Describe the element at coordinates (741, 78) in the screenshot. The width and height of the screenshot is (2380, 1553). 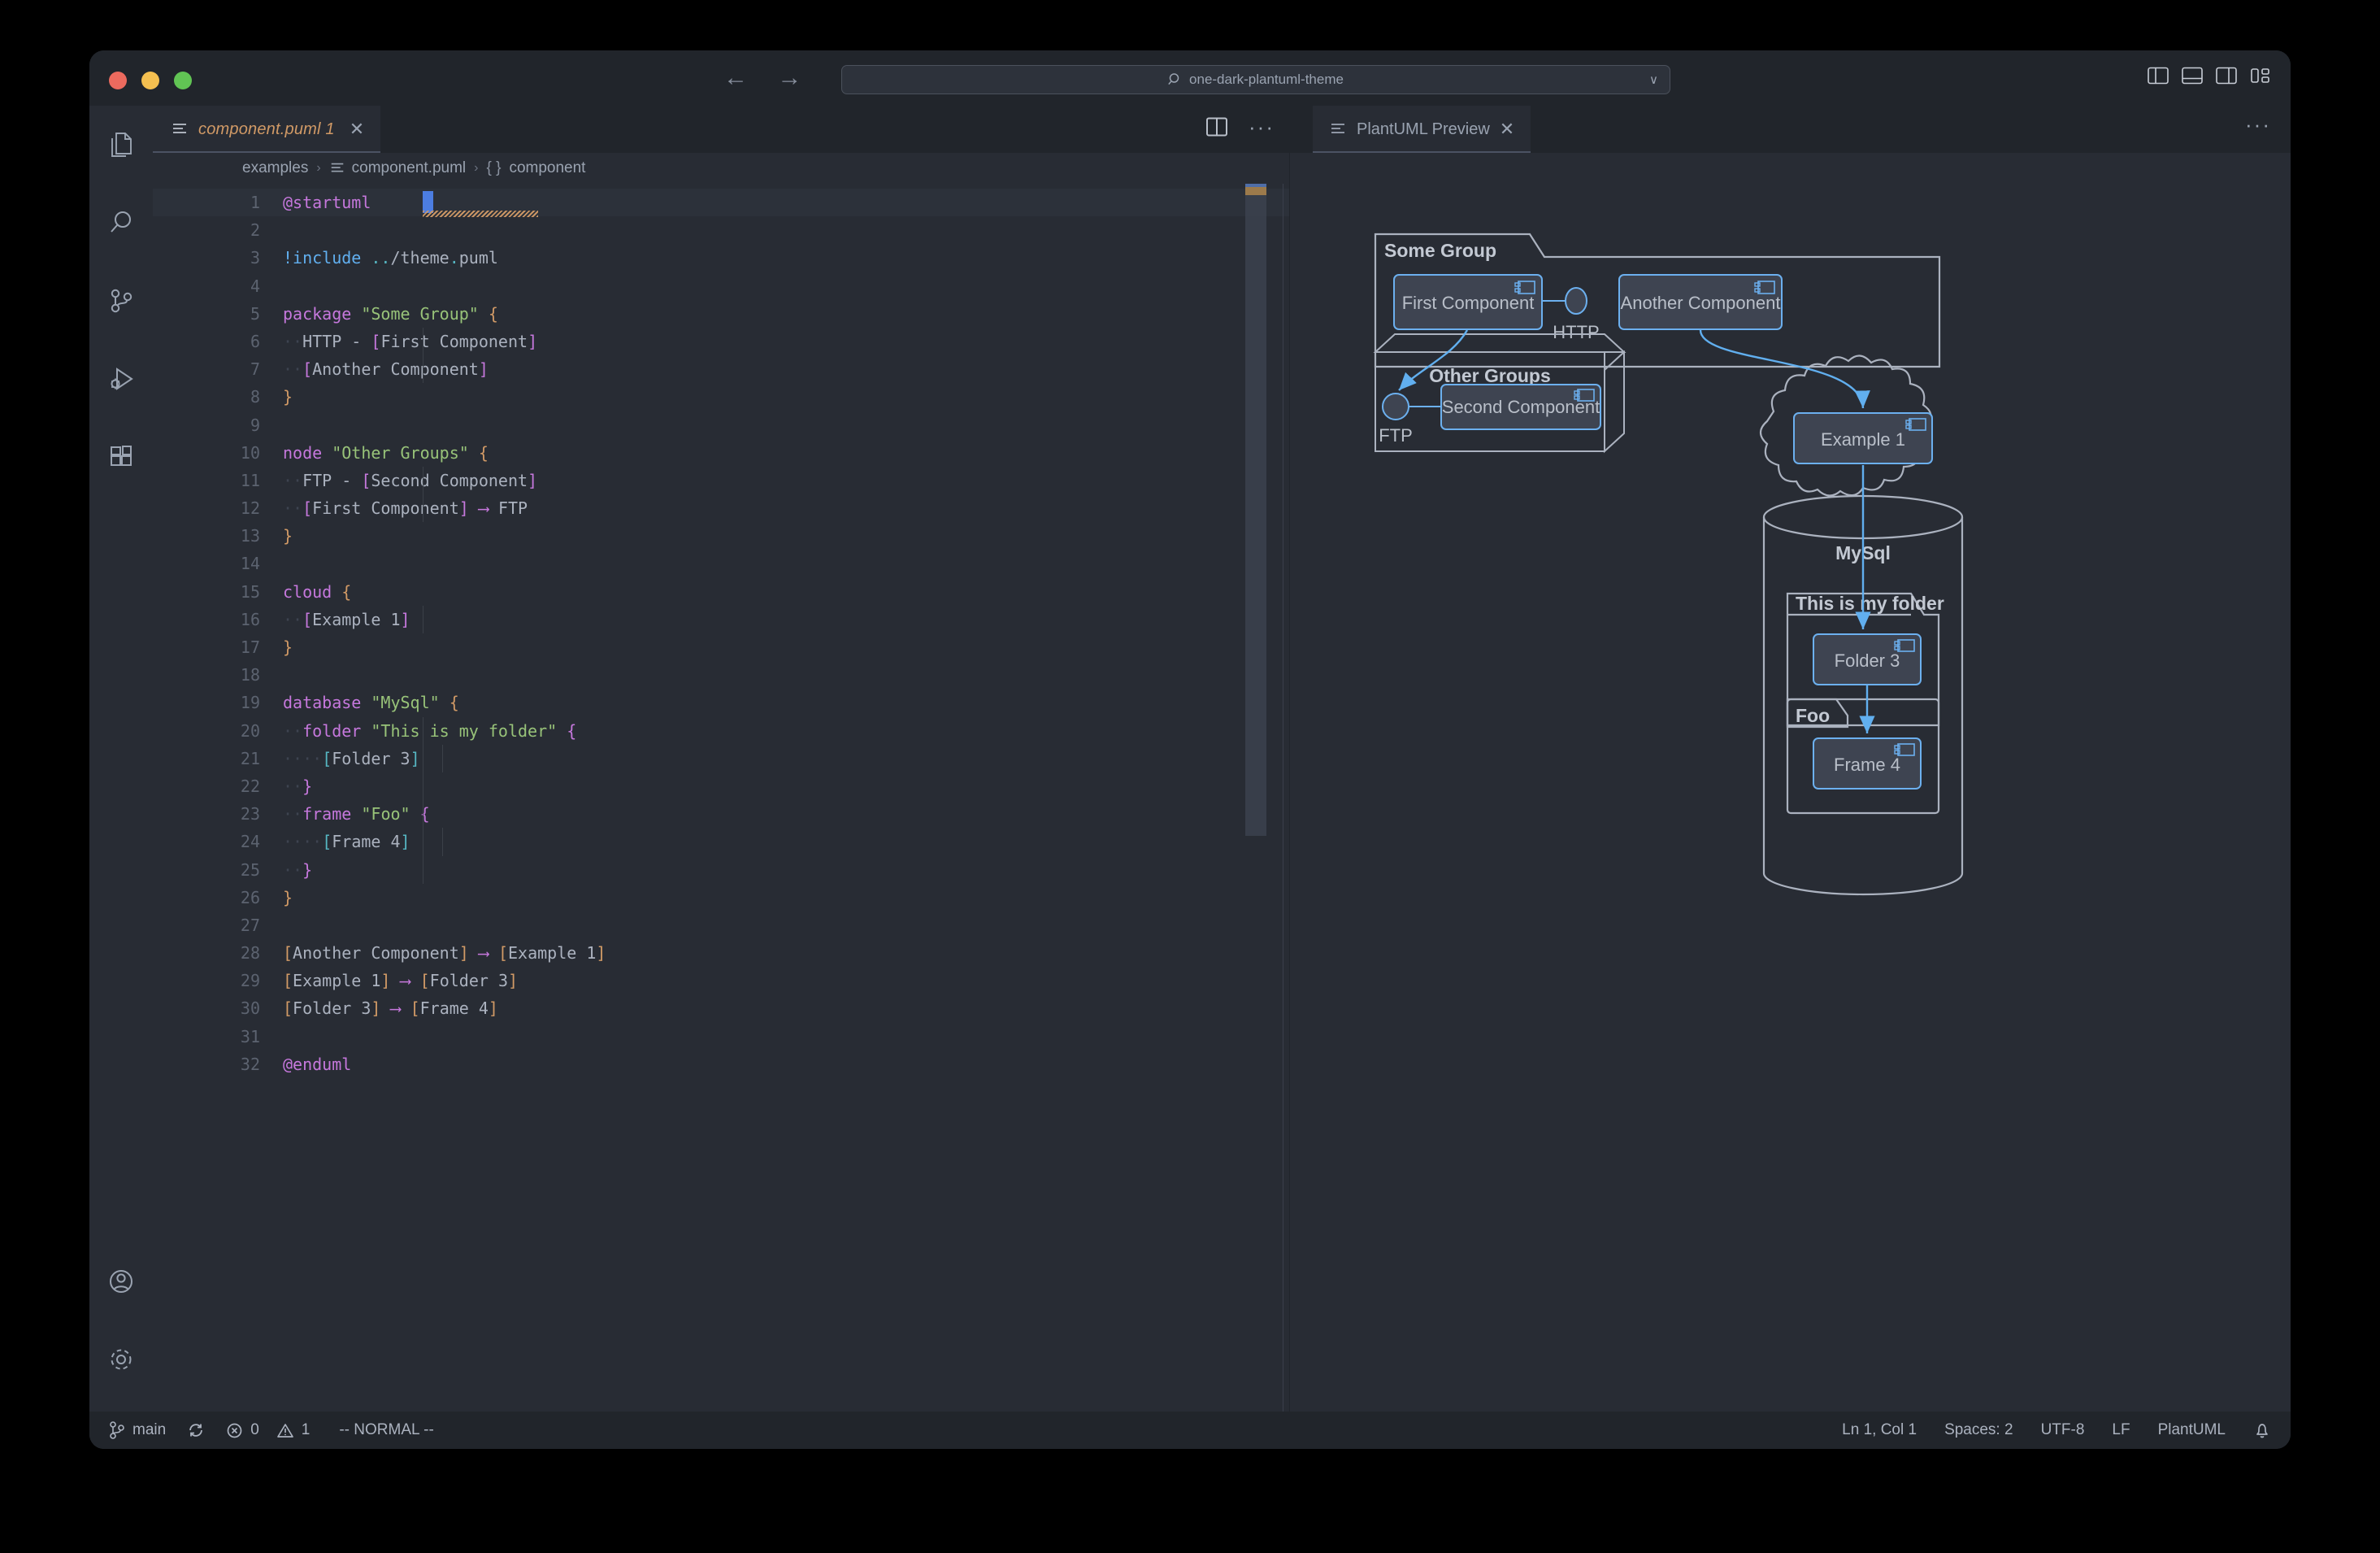
I see `go-back-icon: ←` at that location.